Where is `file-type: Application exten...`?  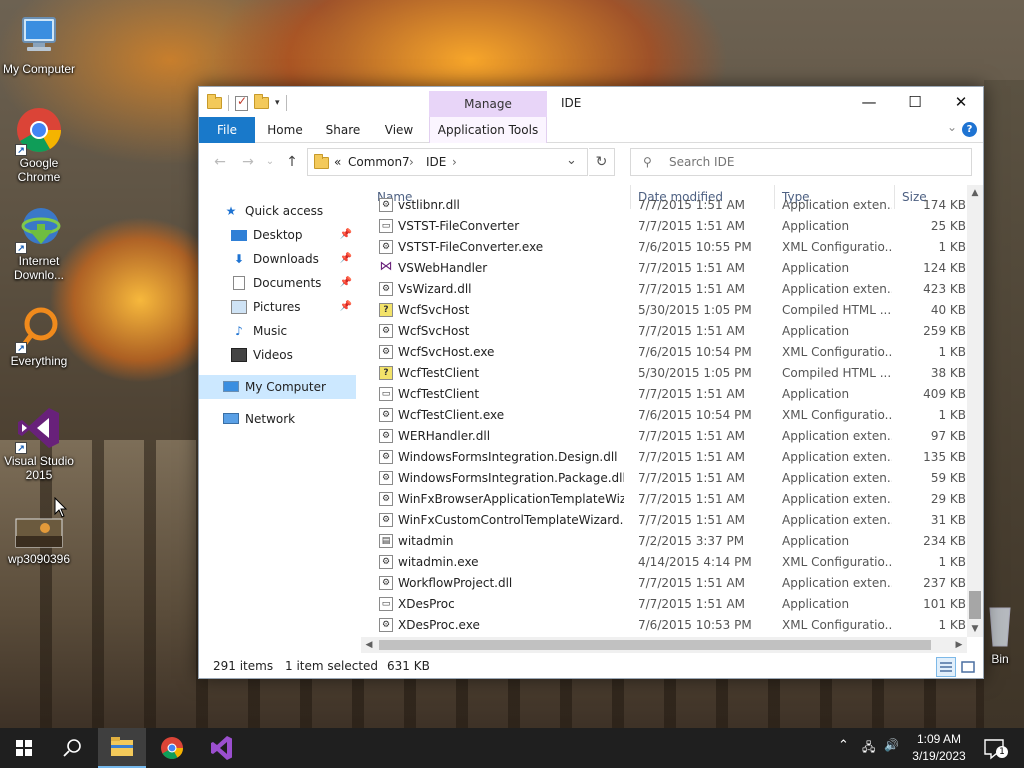 file-type: Application exten... is located at coordinates (837, 457).